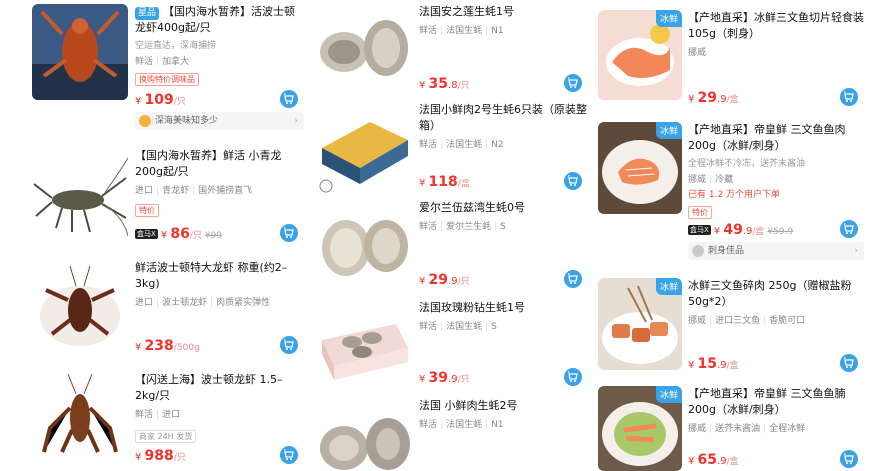 This screenshot has height=471, width=894. Describe the element at coordinates (450, 348) in the screenshot. I see `product-card: 法国玫瑰粉钻生蚝1号 鲜活 | 法国生蚝 | S ¥ 39.9/只` at that location.